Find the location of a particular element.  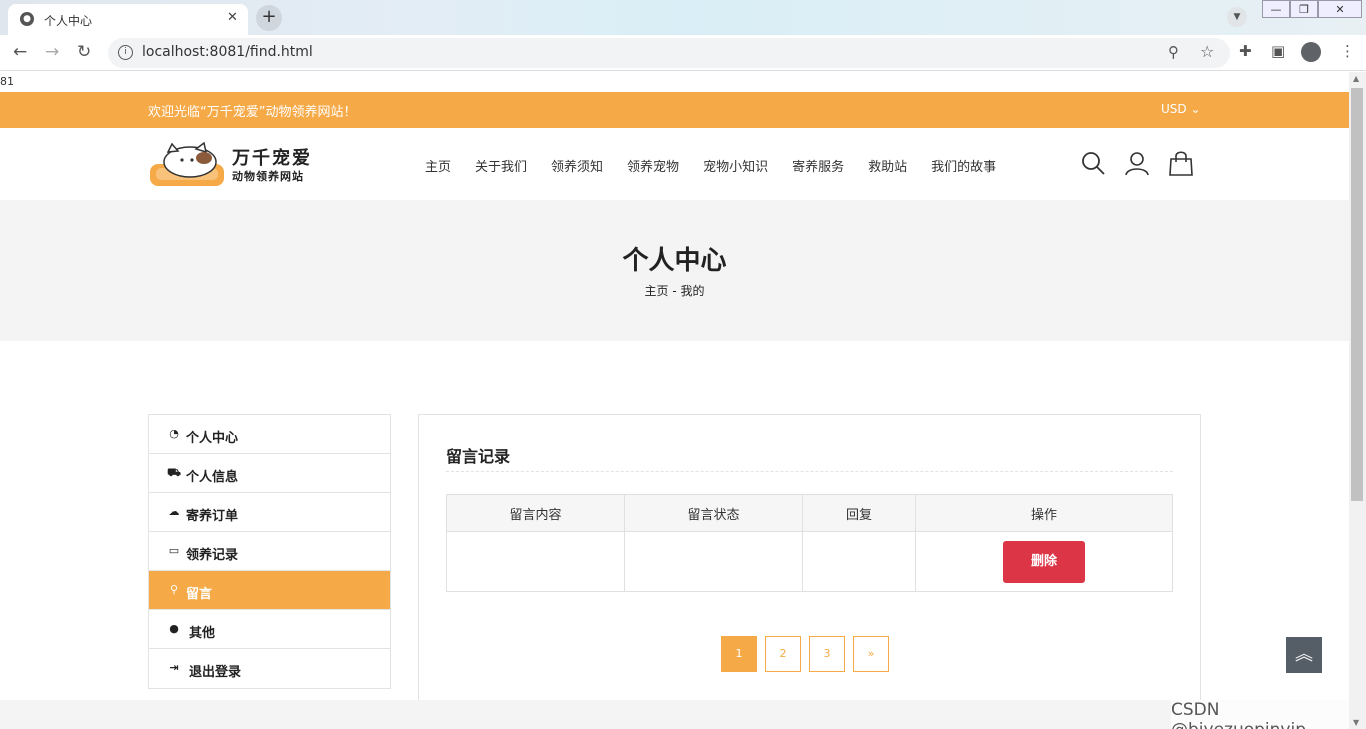

page-link-3: 3 is located at coordinates (827, 654).